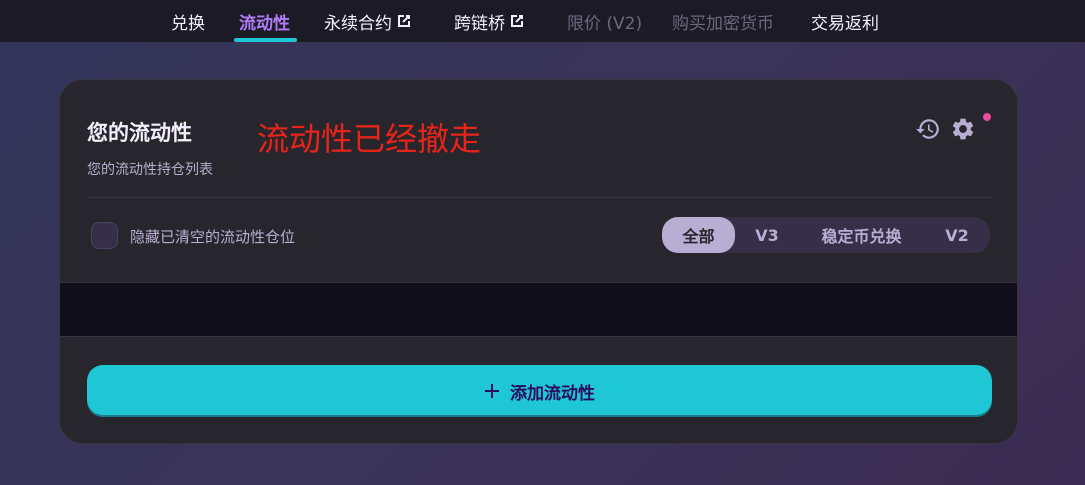 The height and width of the screenshot is (485, 1085). I want to click on nav-item-limit: 限价 (V2), so click(604, 21).